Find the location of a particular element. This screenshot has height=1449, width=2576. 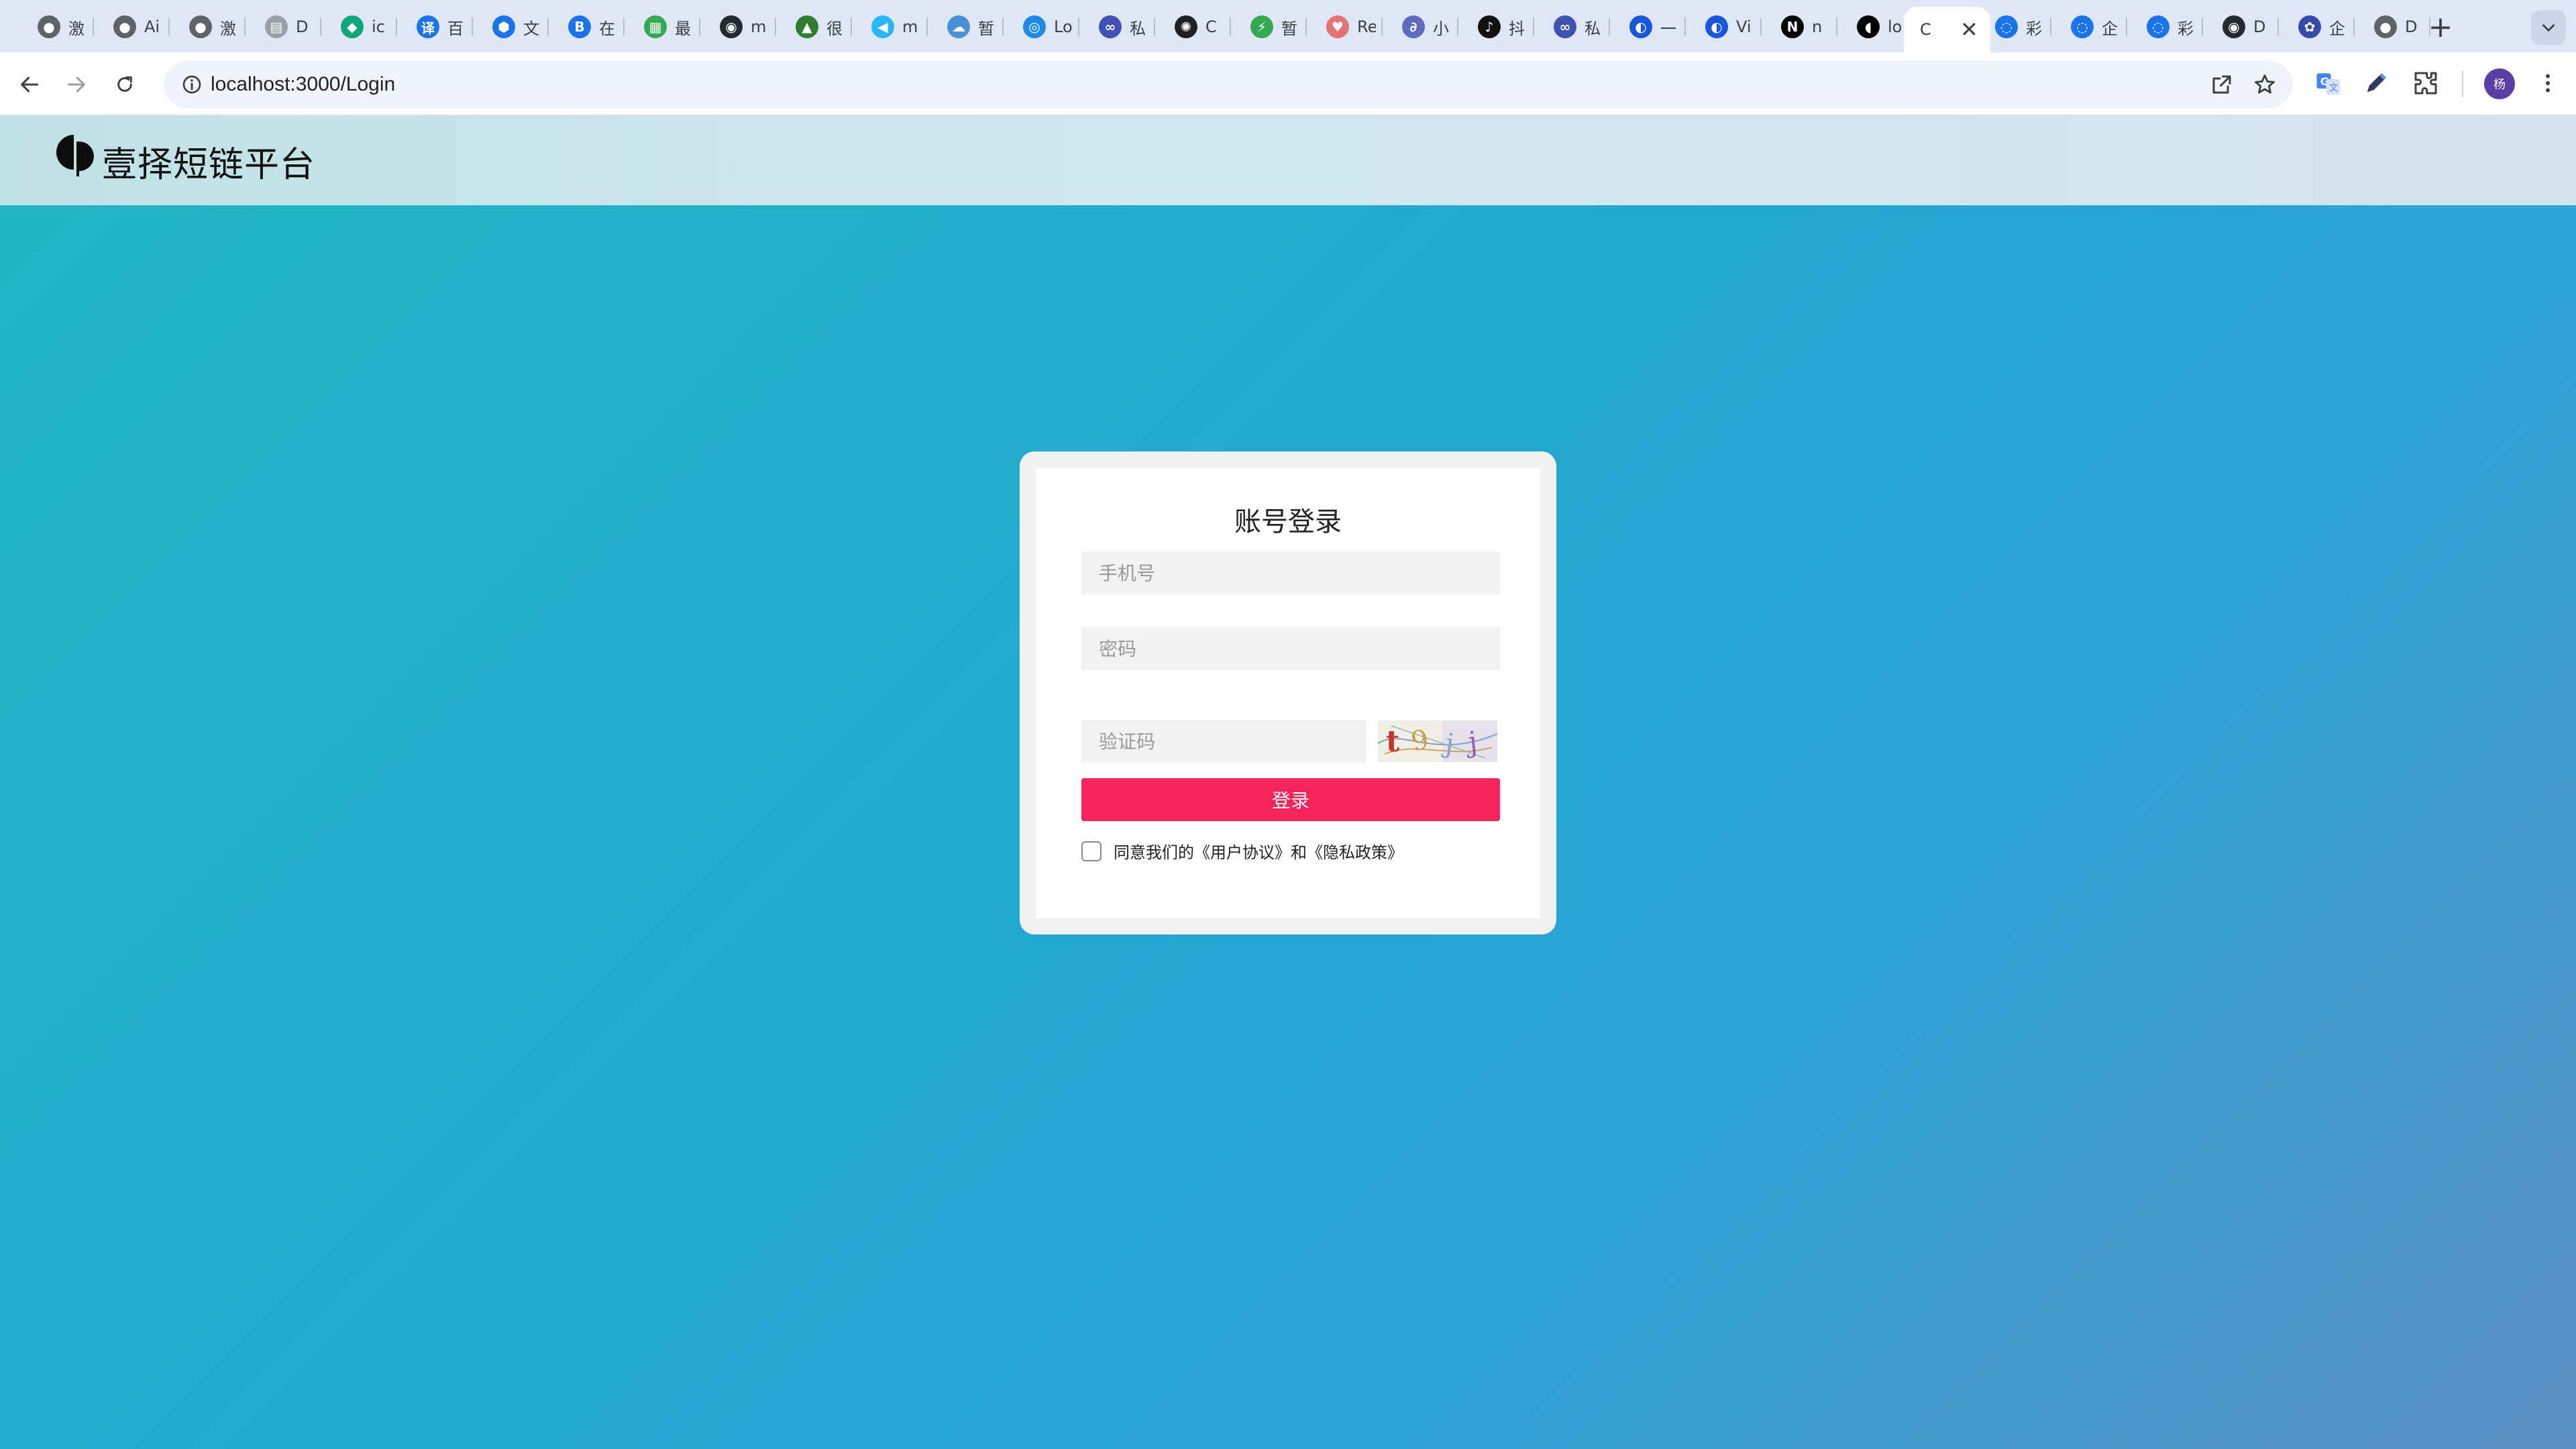

tab-after-0: ◌ 彩 is located at coordinates (2017, 27).